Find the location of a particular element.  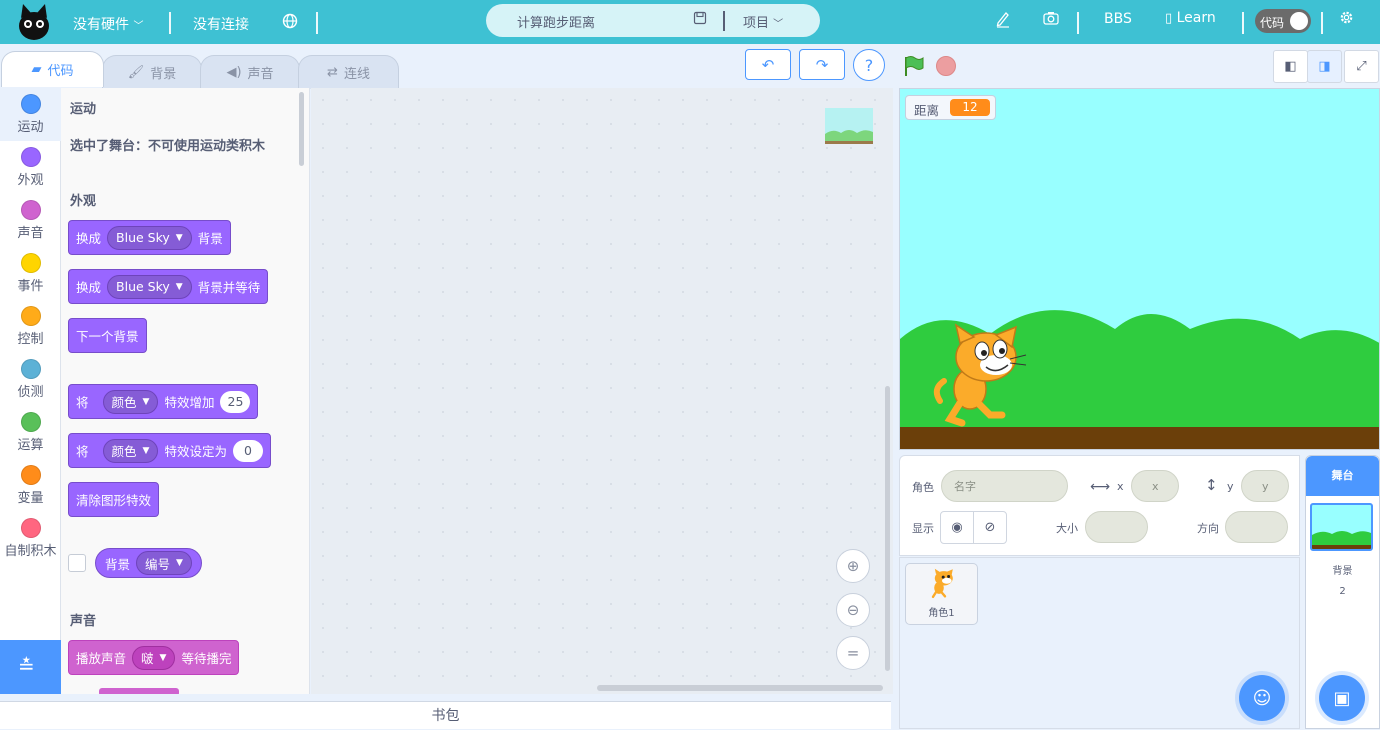

x-input: x is located at coordinates (1155, 486).